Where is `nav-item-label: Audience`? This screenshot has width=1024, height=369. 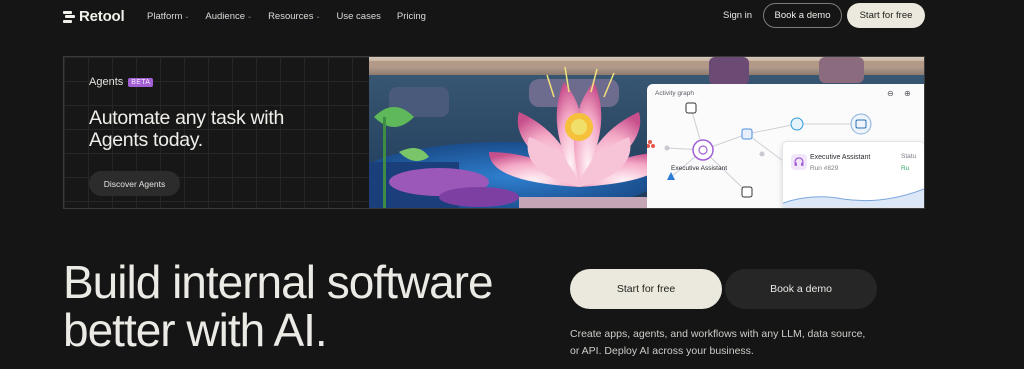 nav-item-label: Audience is located at coordinates (225, 16).